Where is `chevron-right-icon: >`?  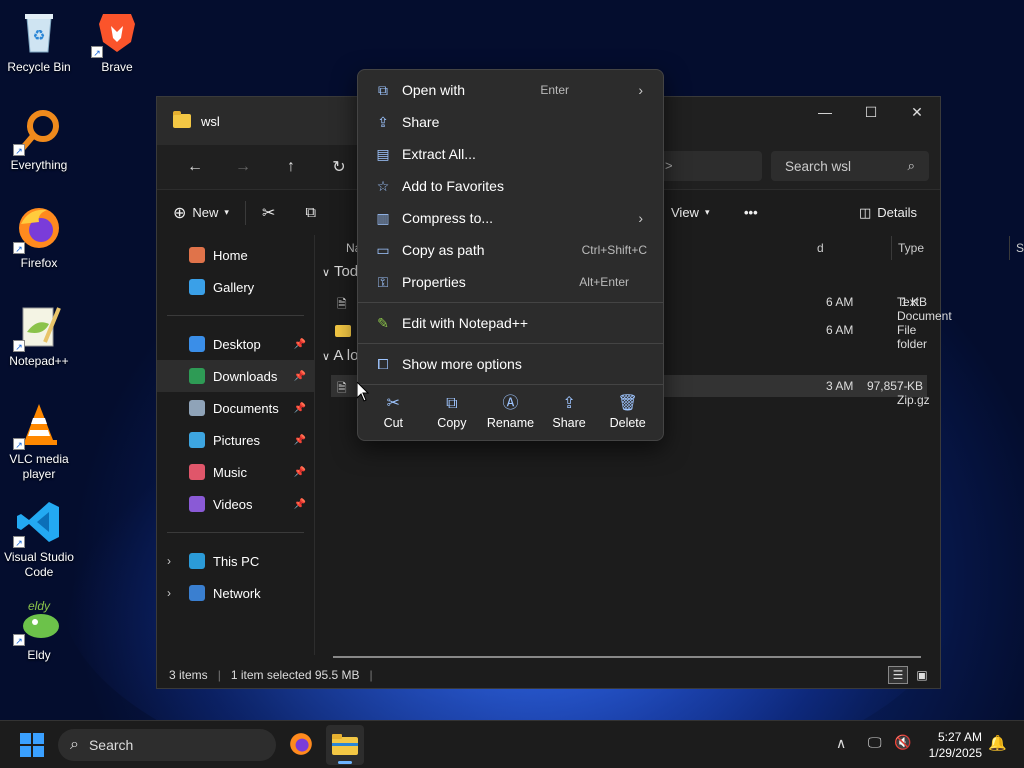
chevron-right-icon: > is located at coordinates (669, 165).